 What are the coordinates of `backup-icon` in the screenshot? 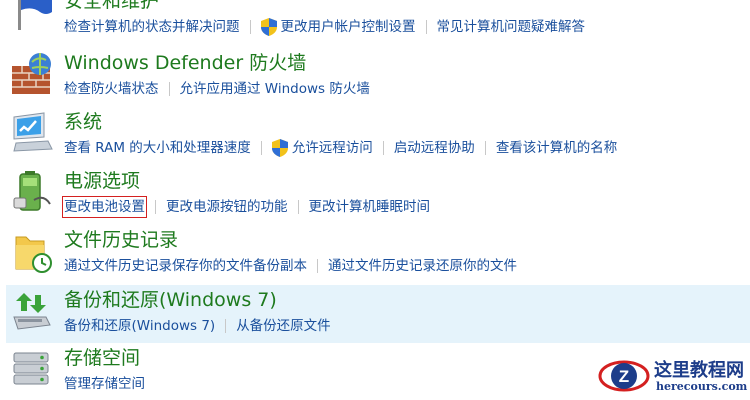 It's located at (32, 311).